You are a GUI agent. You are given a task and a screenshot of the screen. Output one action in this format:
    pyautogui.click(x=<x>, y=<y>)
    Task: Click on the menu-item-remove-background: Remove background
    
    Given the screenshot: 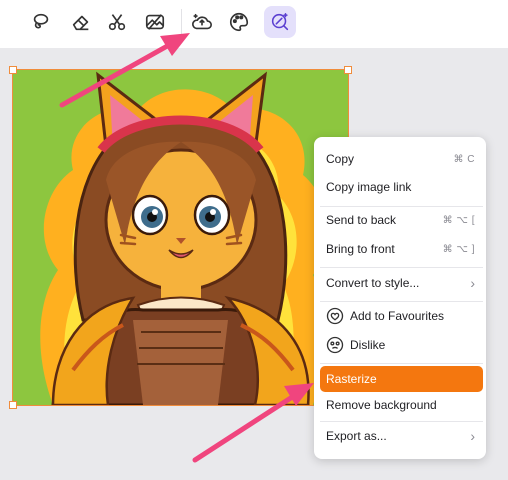 What is the action you would take?
    pyautogui.click(x=401, y=405)
    